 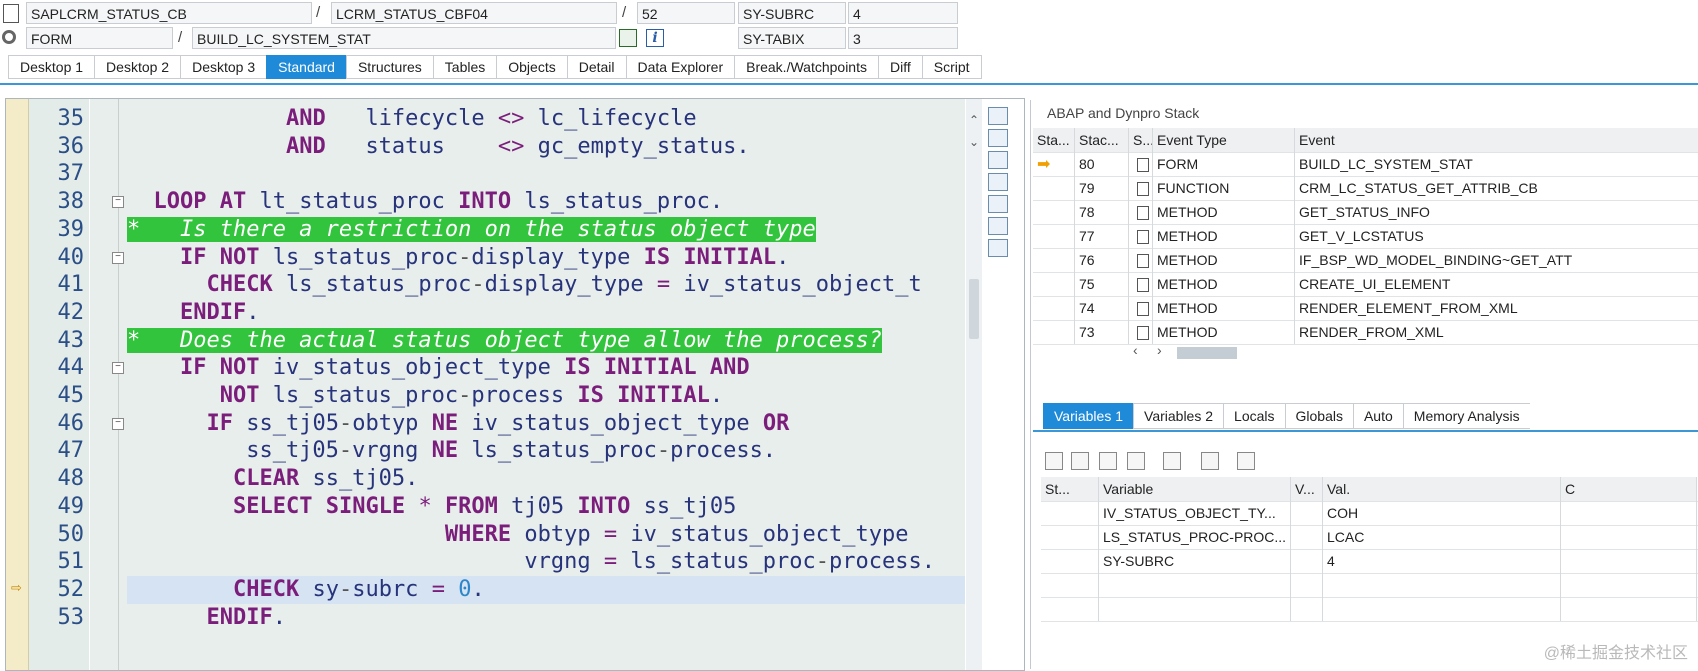 I want to click on table-row: IV_STATUS_OBJECT_TY... COH, so click(x=1369, y=513).